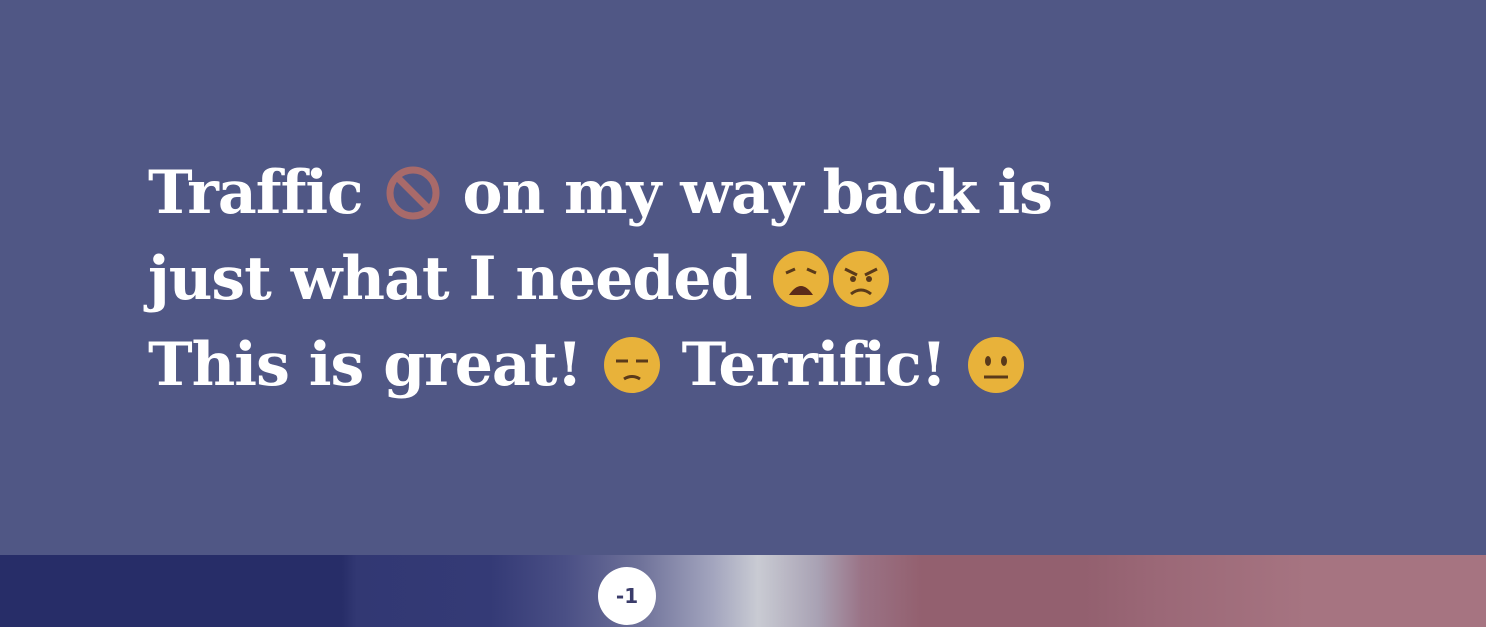  I want to click on text-segment: on my way back is, so click(747, 193).